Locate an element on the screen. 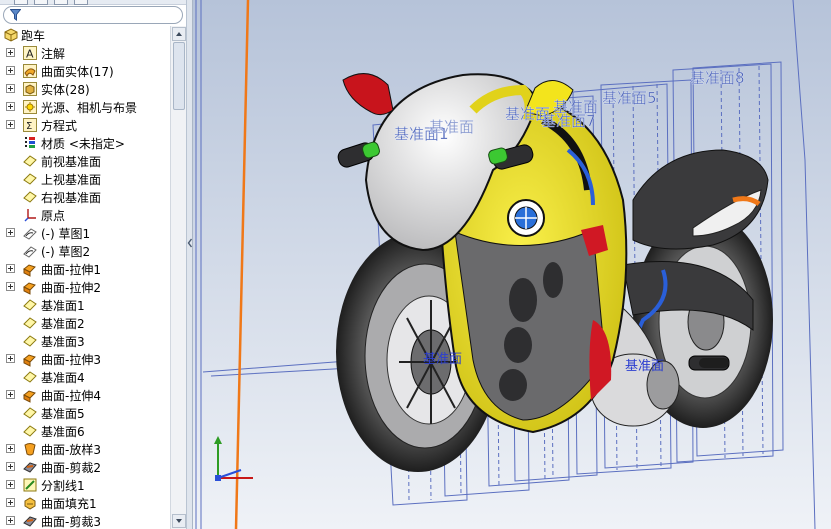 The width and height of the screenshot is (831, 529). tree-item-label: 分割线1 is located at coordinates (63, 486).